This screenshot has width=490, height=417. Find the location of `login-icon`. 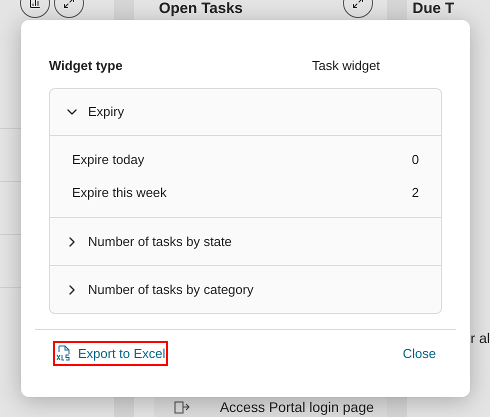

login-icon is located at coordinates (182, 407).